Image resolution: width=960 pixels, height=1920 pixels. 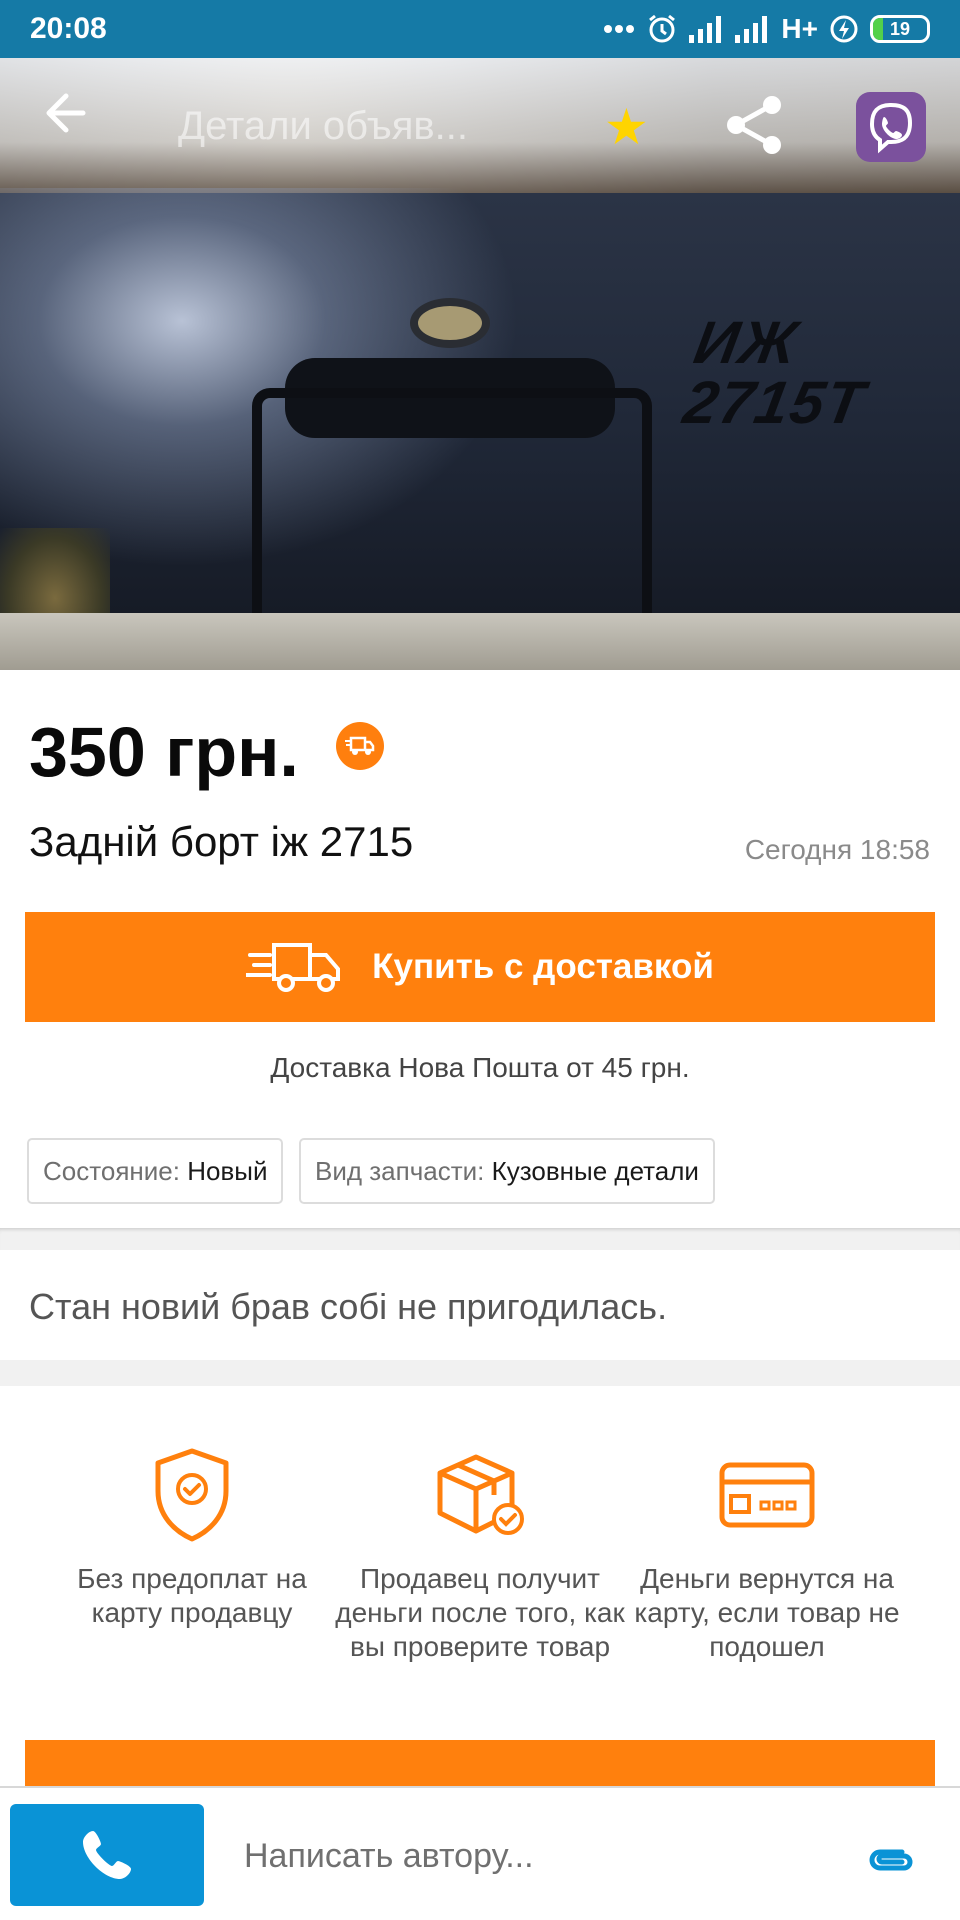 What do you see at coordinates (619, 29) in the screenshot?
I see `more-dots-icon` at bounding box center [619, 29].